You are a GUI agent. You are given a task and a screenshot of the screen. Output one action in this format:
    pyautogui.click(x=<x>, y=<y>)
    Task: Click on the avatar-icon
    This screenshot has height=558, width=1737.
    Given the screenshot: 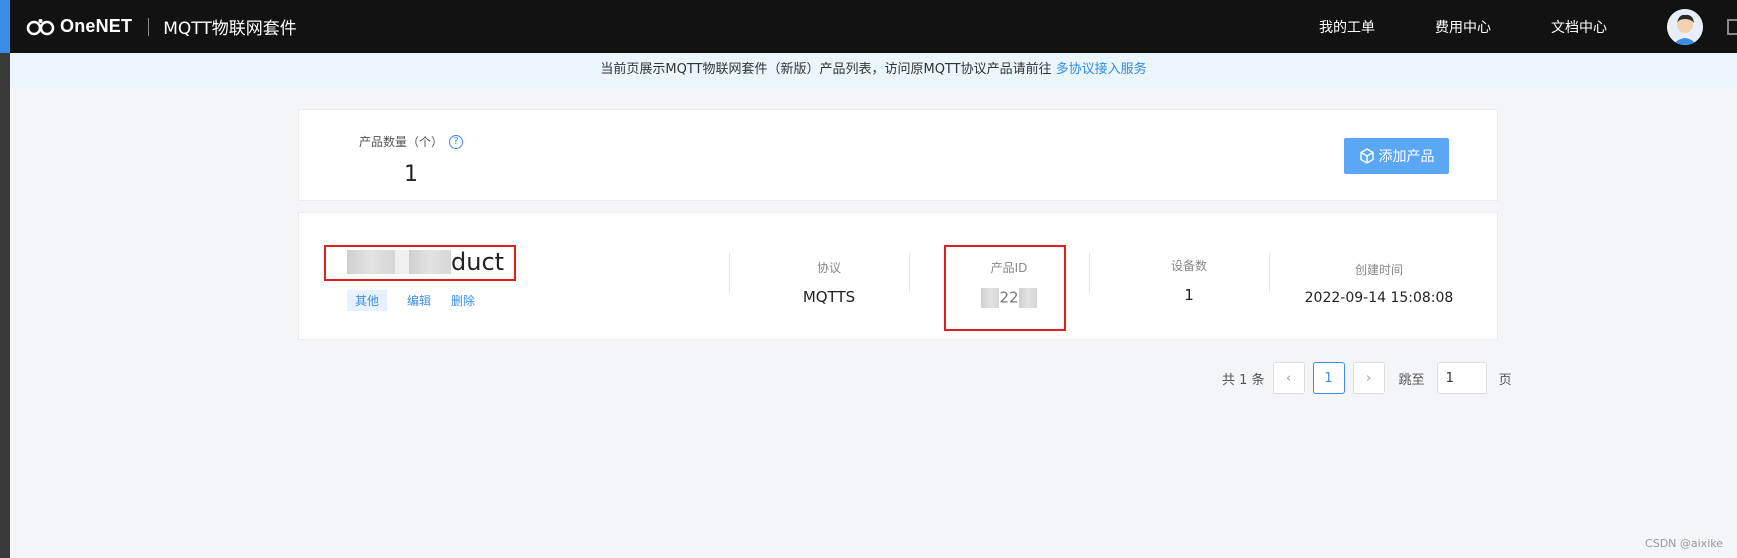 What is the action you would take?
    pyautogui.click(x=1685, y=26)
    